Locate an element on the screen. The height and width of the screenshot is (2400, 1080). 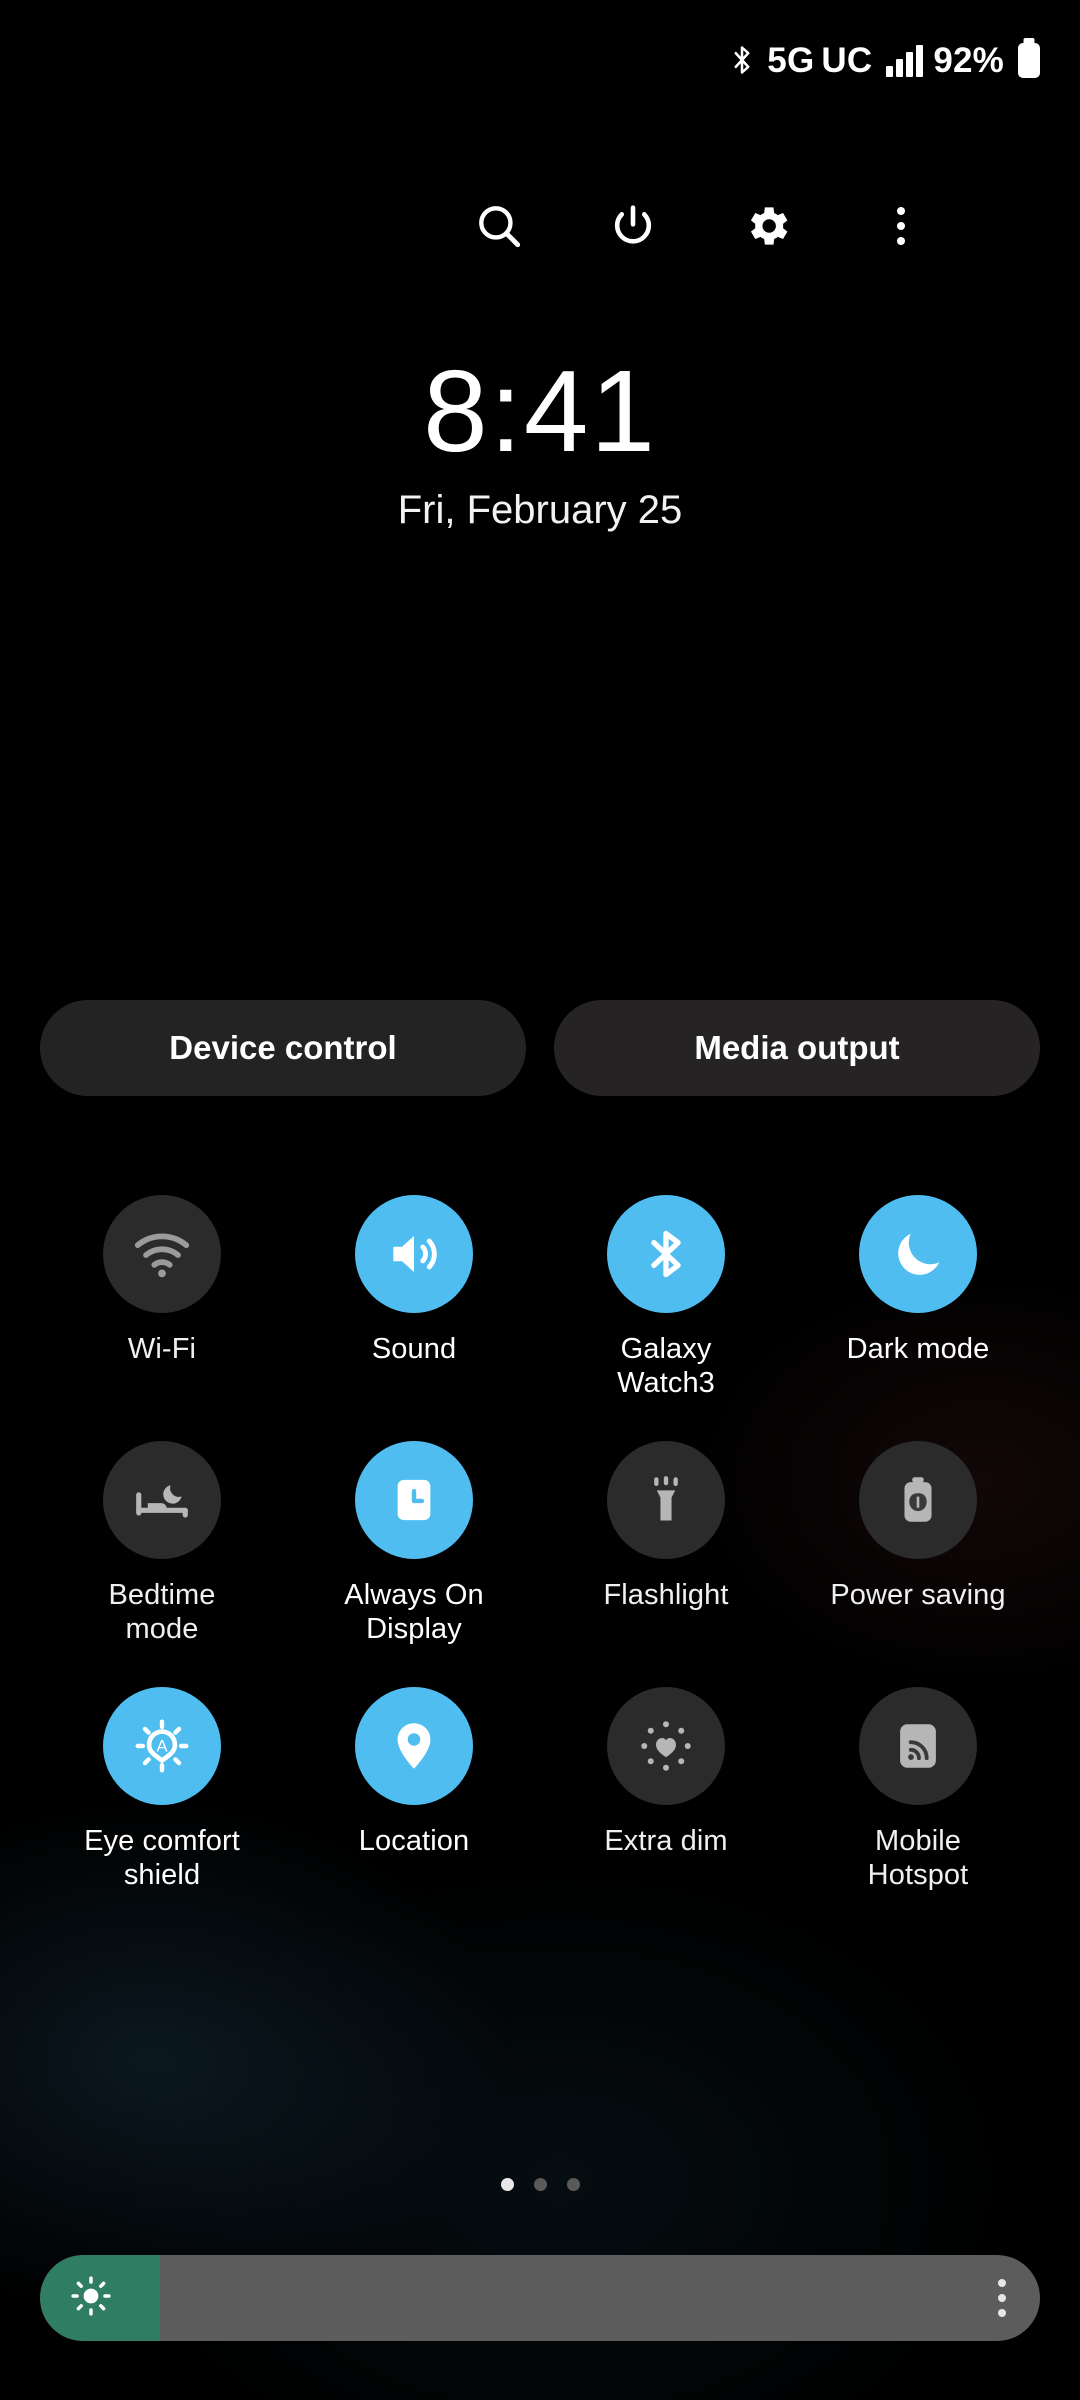
quick-tile-label: Mobile Hotspot is located at coordinates (918, 1857).